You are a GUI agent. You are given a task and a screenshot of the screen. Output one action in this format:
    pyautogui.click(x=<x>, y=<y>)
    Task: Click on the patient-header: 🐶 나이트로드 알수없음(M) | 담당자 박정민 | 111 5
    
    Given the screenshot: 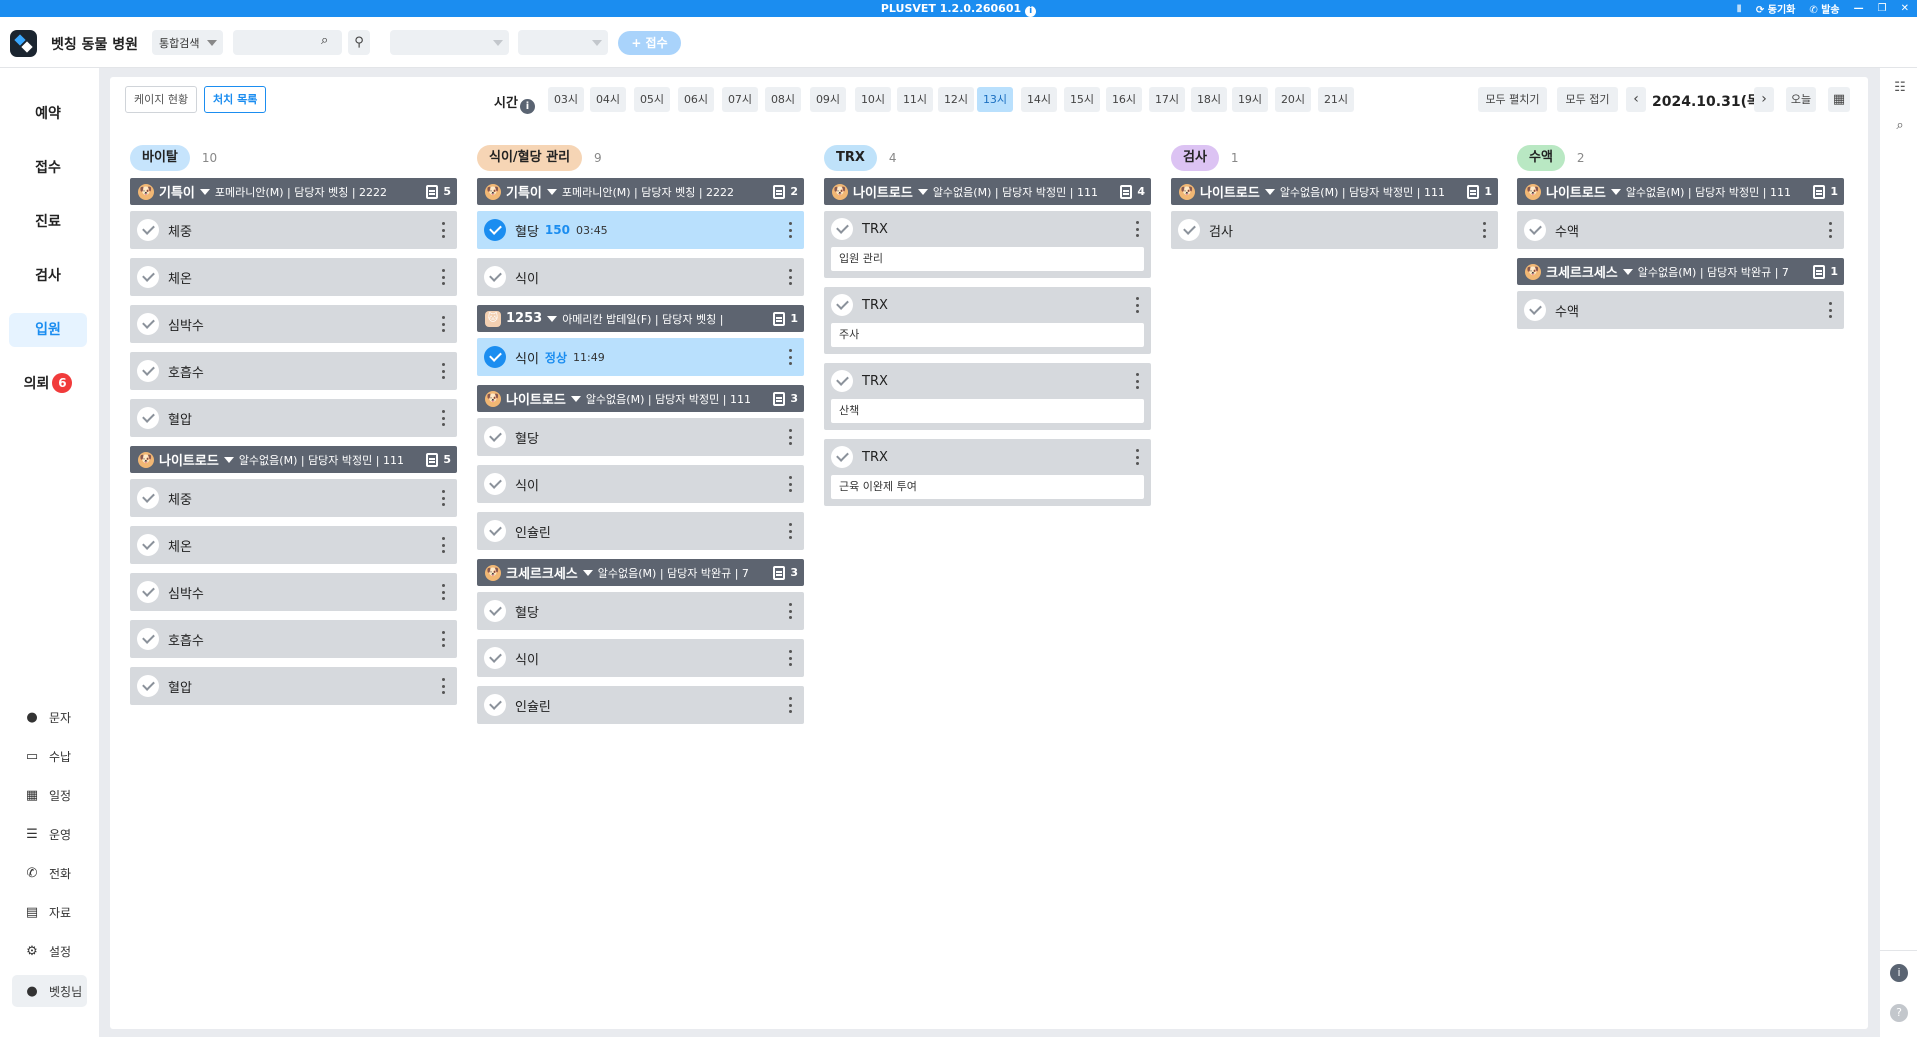 What is the action you would take?
    pyautogui.click(x=293, y=459)
    